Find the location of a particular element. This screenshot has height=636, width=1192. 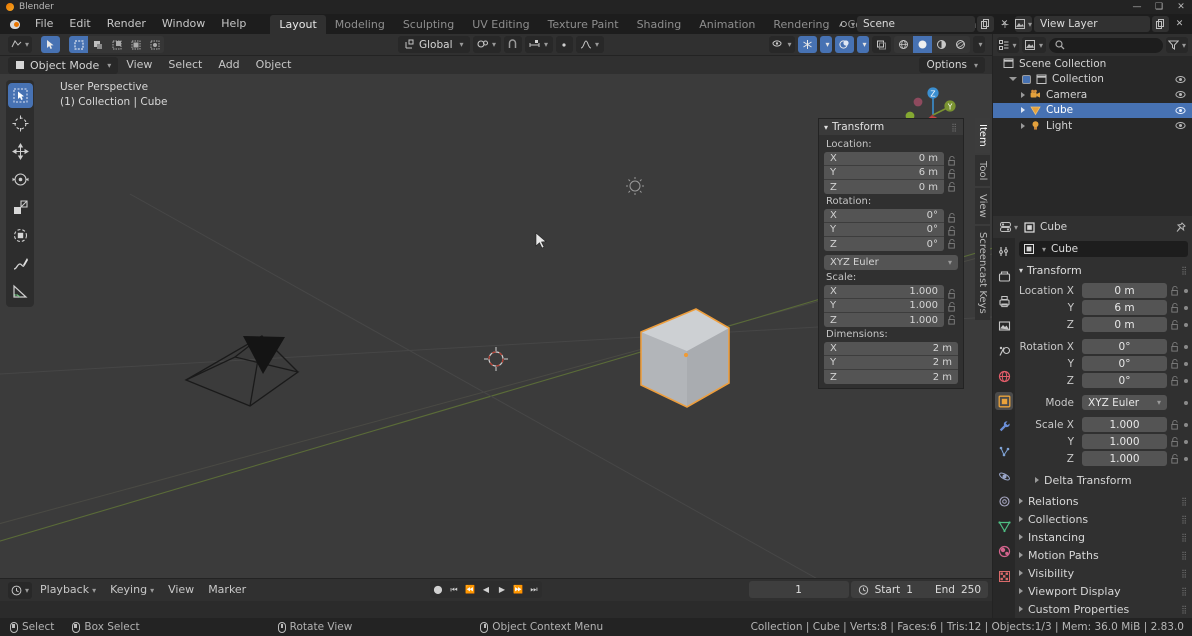

dimensions-fields: X 2 m Y 2 m Z 2 m is located at coordinates (891, 363).